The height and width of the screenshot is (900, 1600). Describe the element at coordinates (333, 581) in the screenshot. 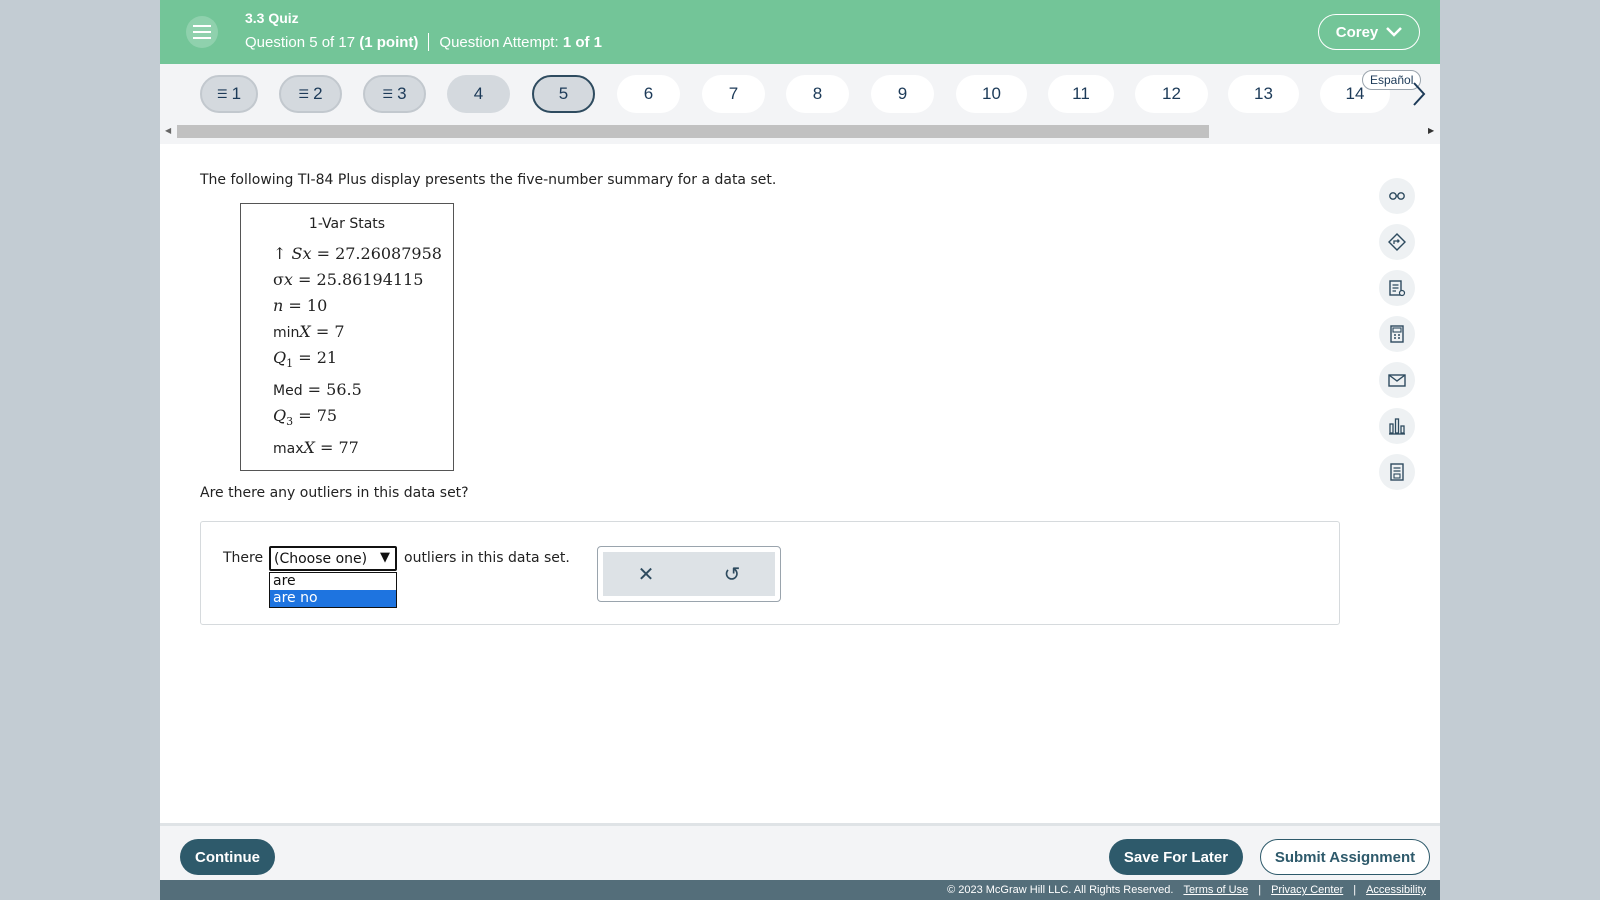

I see `option-are: are` at that location.